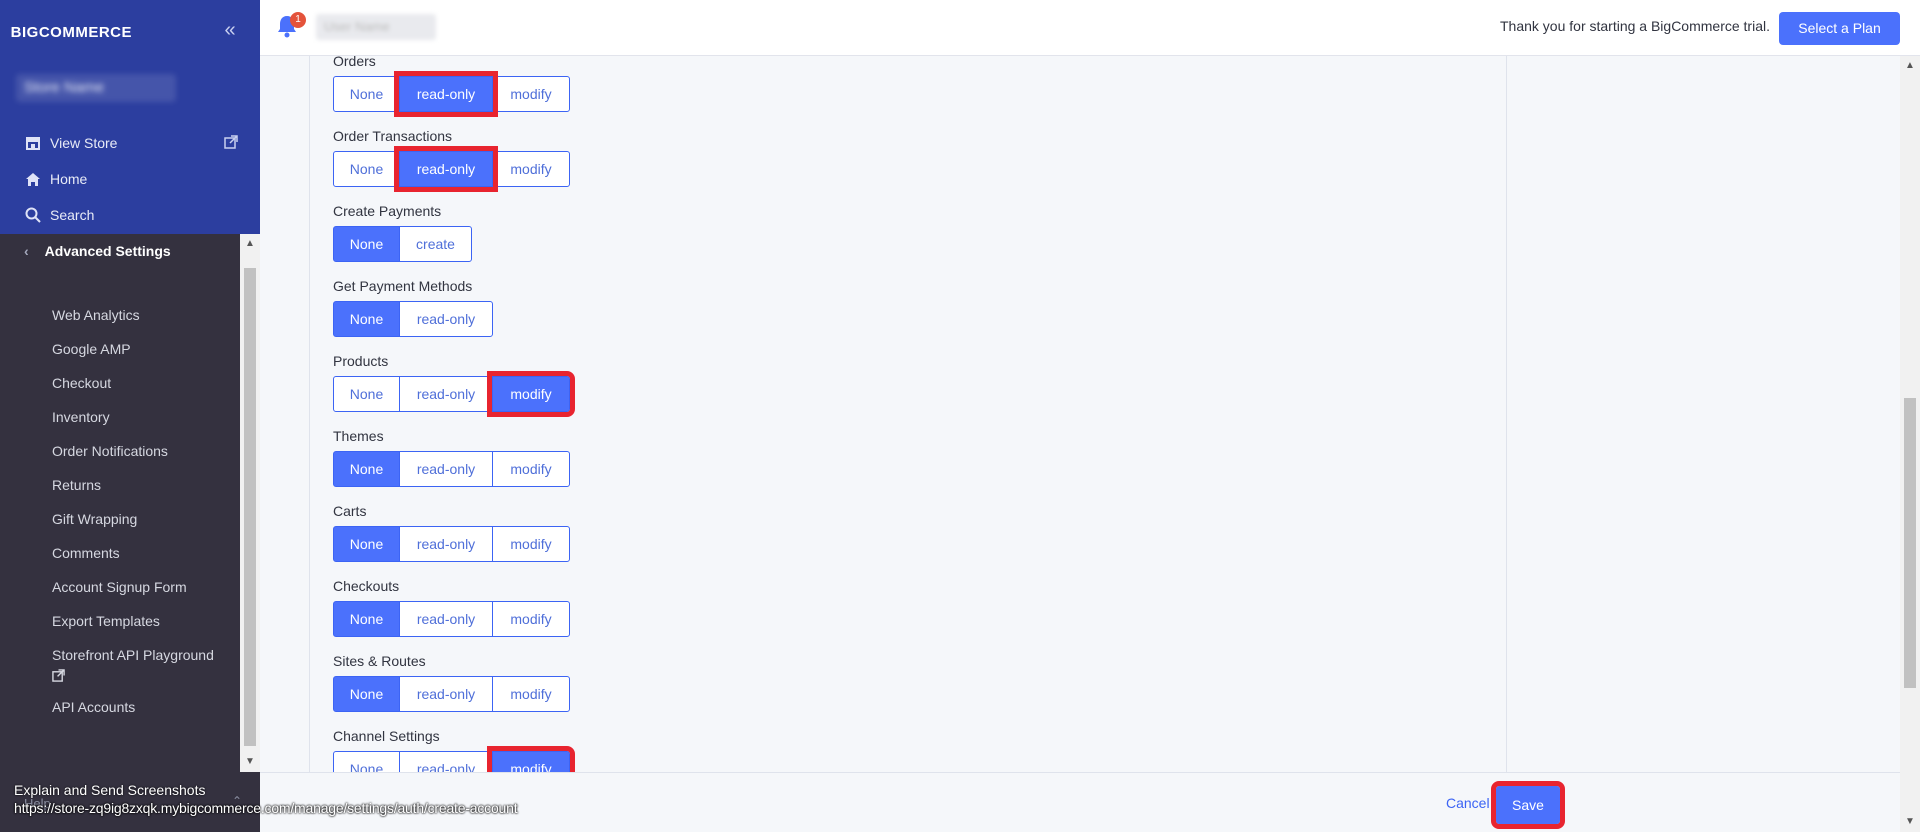 The height and width of the screenshot is (832, 1920). What do you see at coordinates (376, 27) in the screenshot?
I see `user-name: User Name` at bounding box center [376, 27].